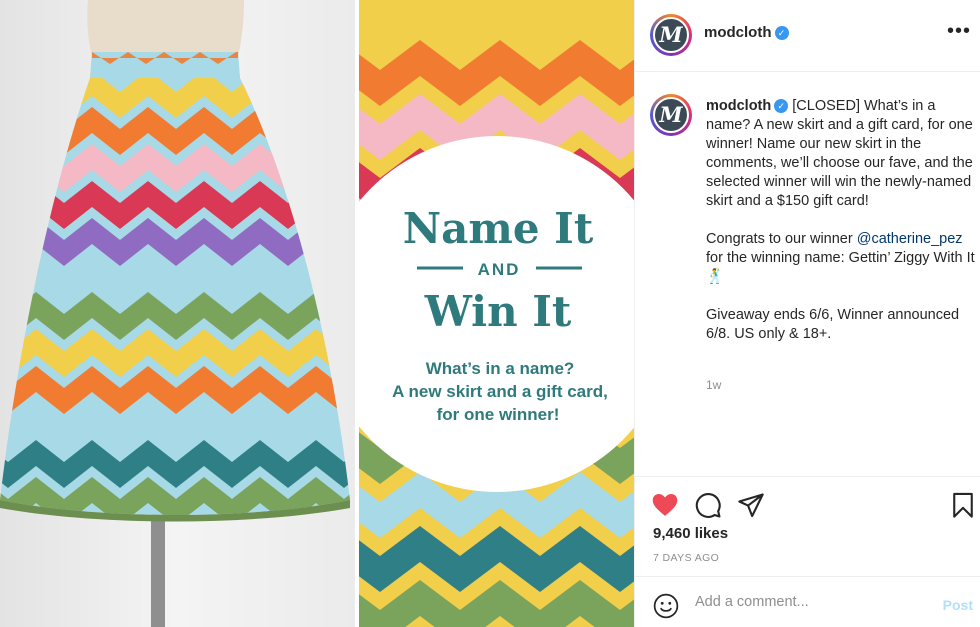 The image size is (980, 627). Describe the element at coordinates (781, 33) in the screenshot. I see `verified-icon: ✓` at that location.